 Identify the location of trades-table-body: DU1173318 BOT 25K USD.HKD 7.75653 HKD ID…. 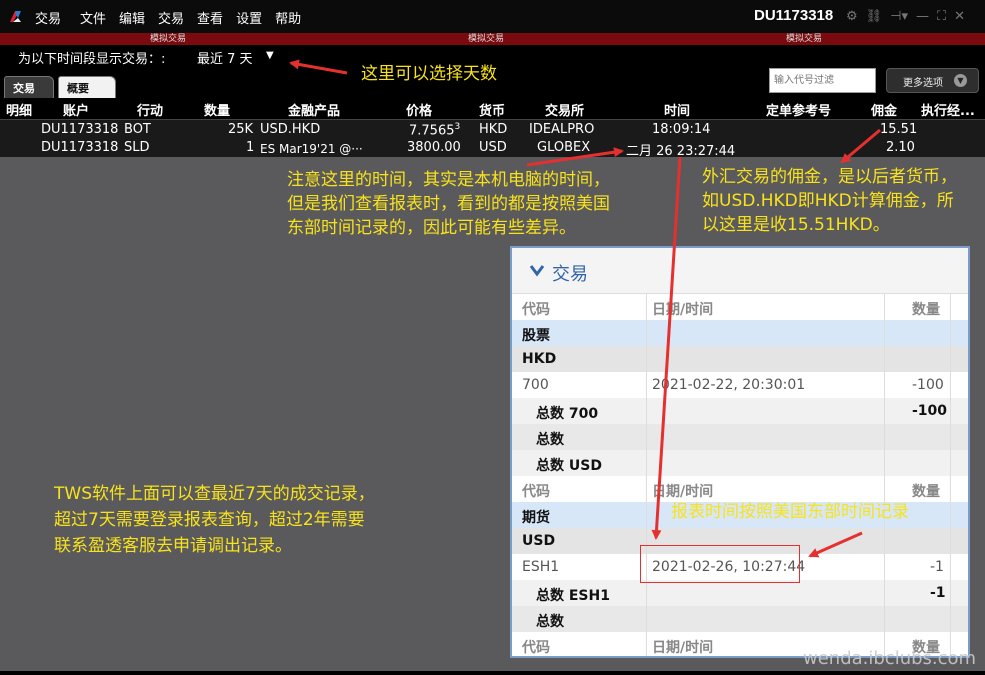
(492, 139).